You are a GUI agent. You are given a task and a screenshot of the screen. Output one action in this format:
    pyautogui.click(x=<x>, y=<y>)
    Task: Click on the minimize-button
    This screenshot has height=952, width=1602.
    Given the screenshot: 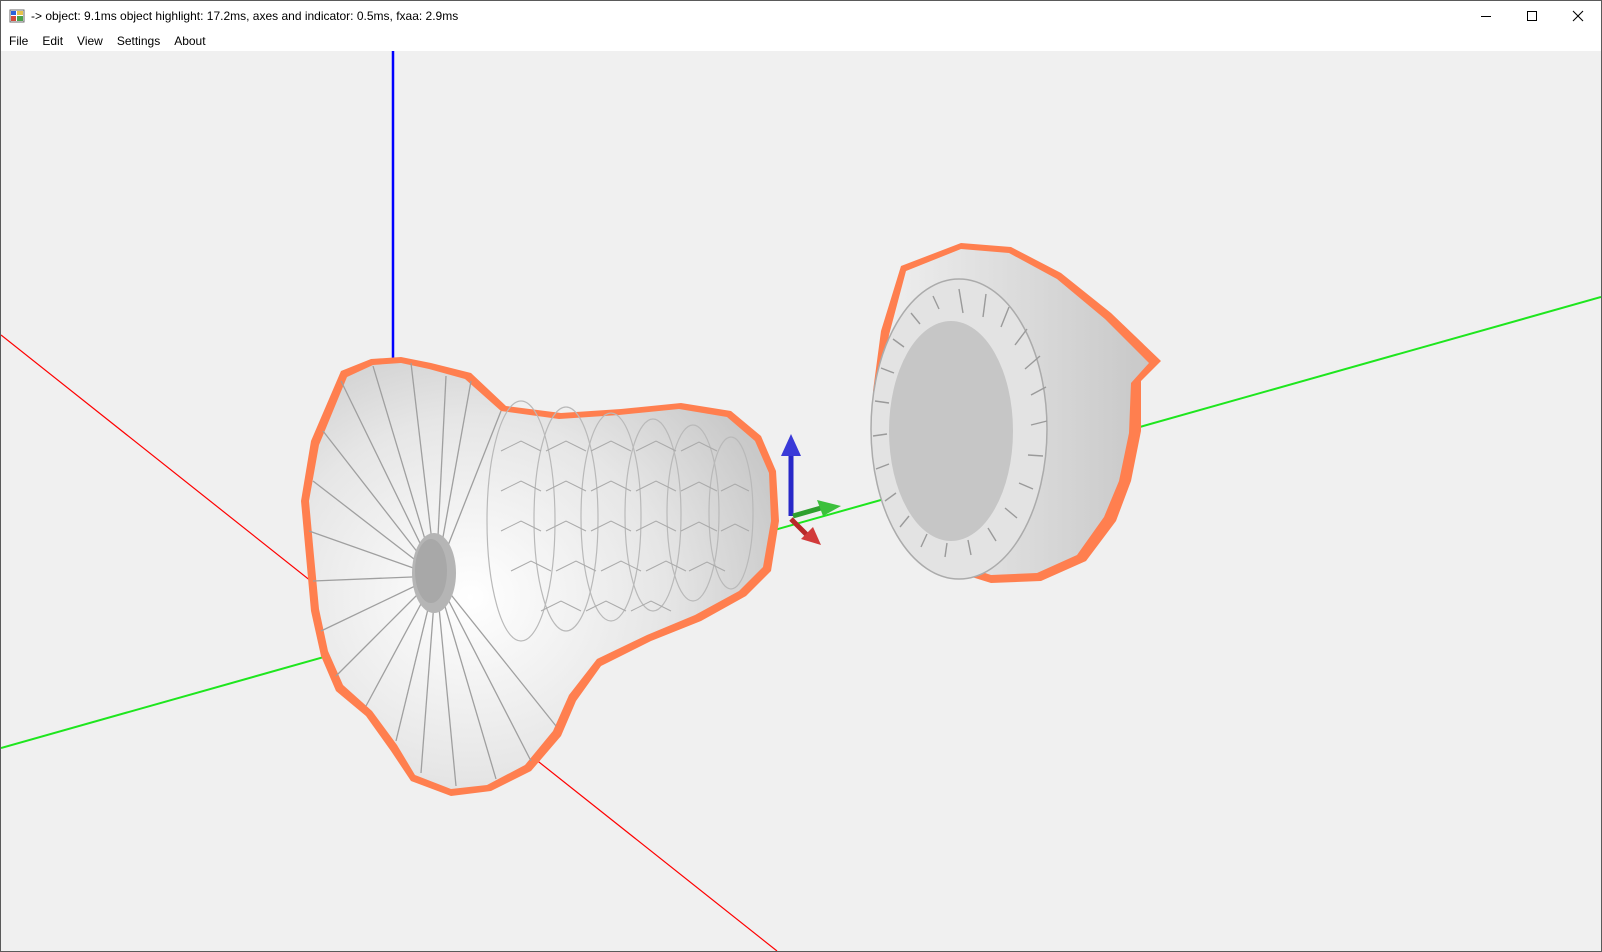 What is the action you would take?
    pyautogui.click(x=1486, y=16)
    